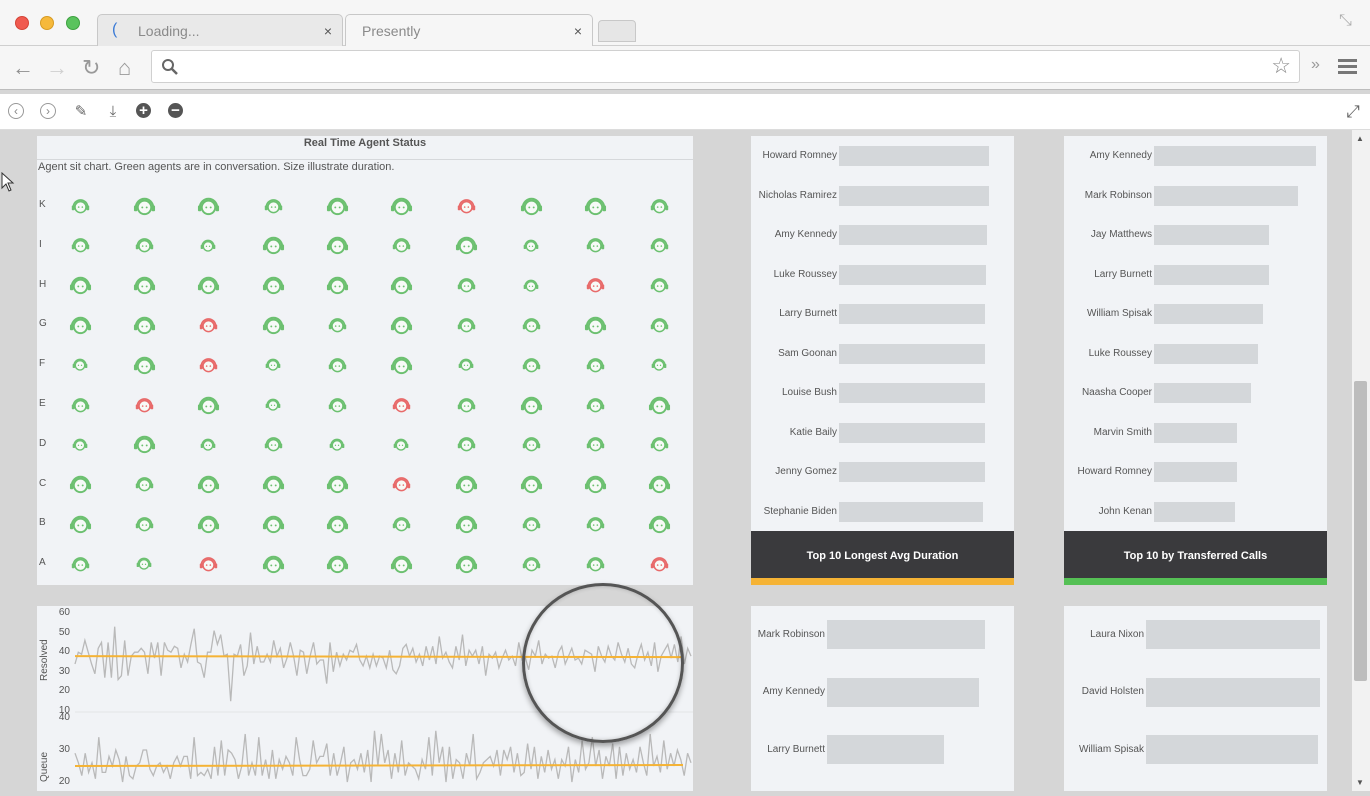 The height and width of the screenshot is (796, 1370). Describe the element at coordinates (1345, 21) in the screenshot. I see `fullscreen-icon: ⤡` at that location.